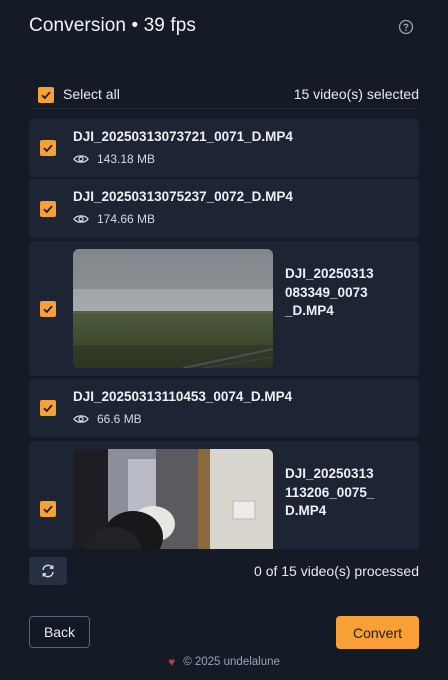 Image resolution: width=448 pixels, height=680 pixels. I want to click on refresh-button, so click(48, 571).